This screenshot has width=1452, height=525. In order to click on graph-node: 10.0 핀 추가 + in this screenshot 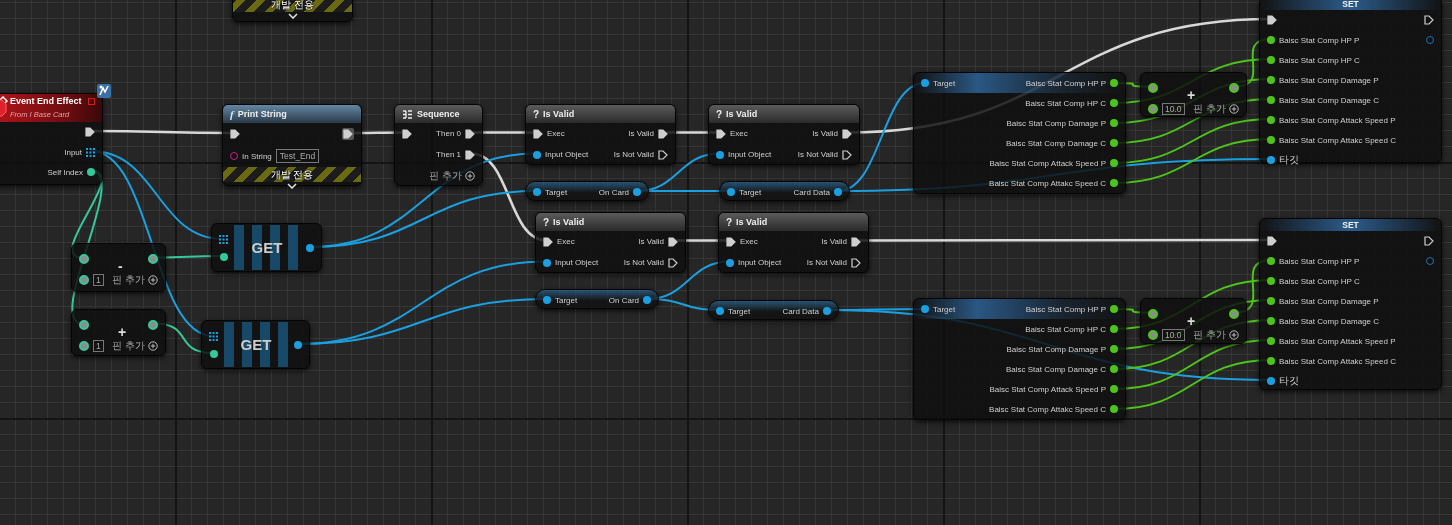, I will do `click(1193, 94)`.